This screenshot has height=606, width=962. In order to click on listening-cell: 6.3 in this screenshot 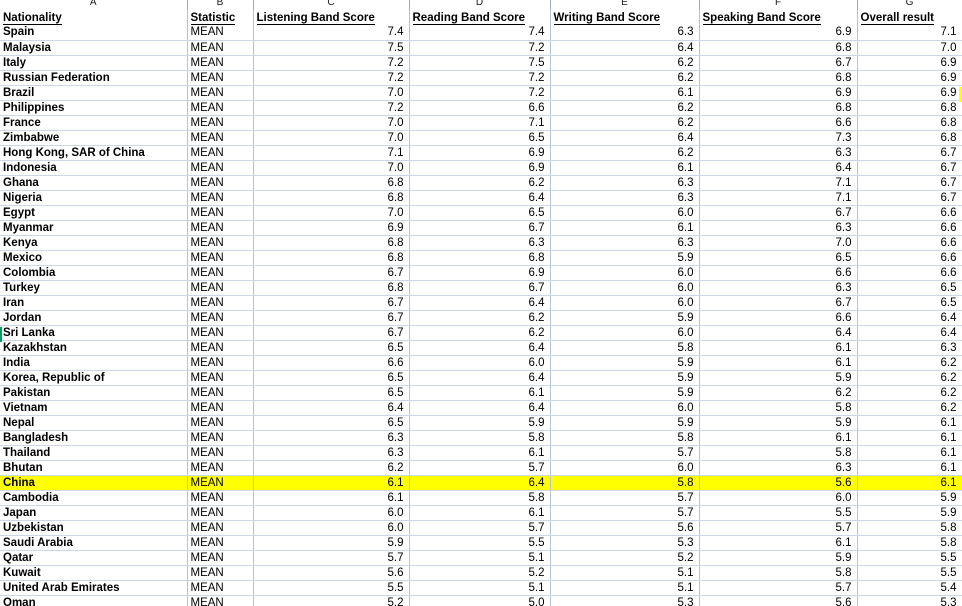, I will do `click(331, 453)`.